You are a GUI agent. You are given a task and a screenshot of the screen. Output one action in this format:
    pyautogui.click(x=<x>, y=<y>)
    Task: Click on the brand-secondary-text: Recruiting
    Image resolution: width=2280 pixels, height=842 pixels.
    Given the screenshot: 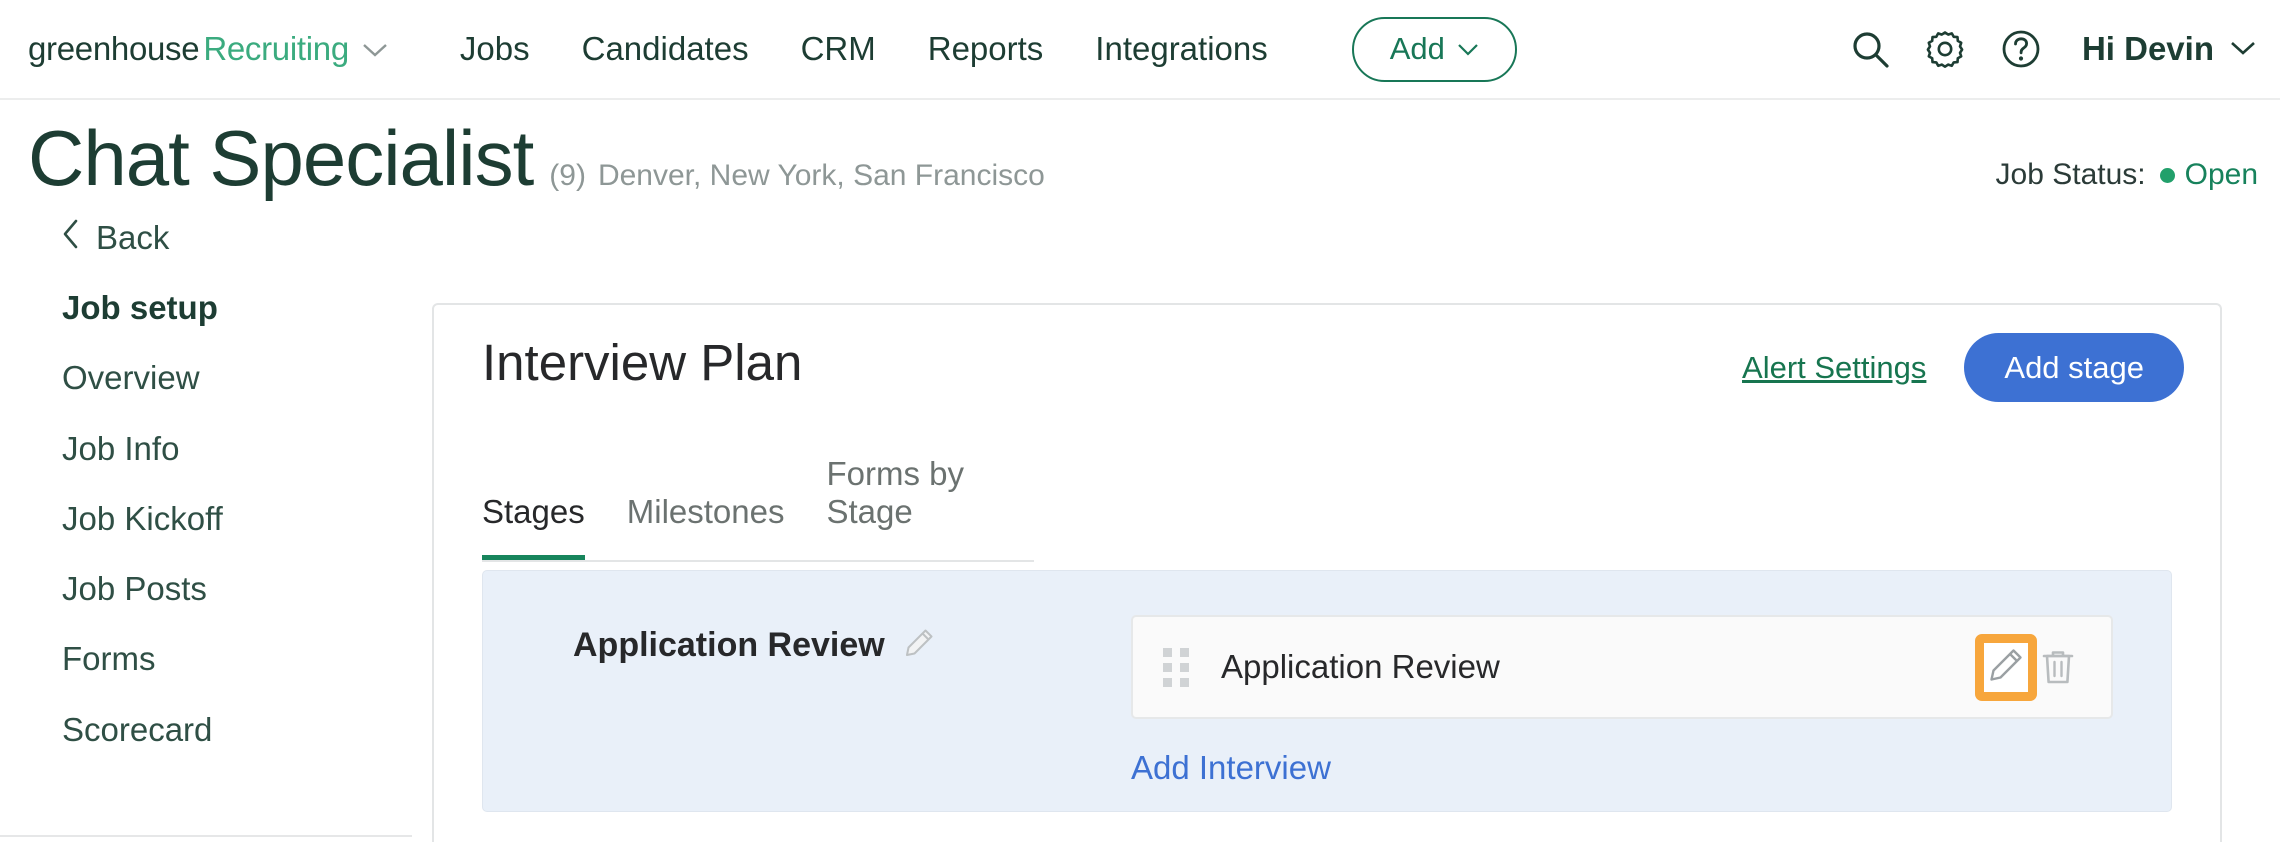 What is the action you would take?
    pyautogui.click(x=276, y=48)
    